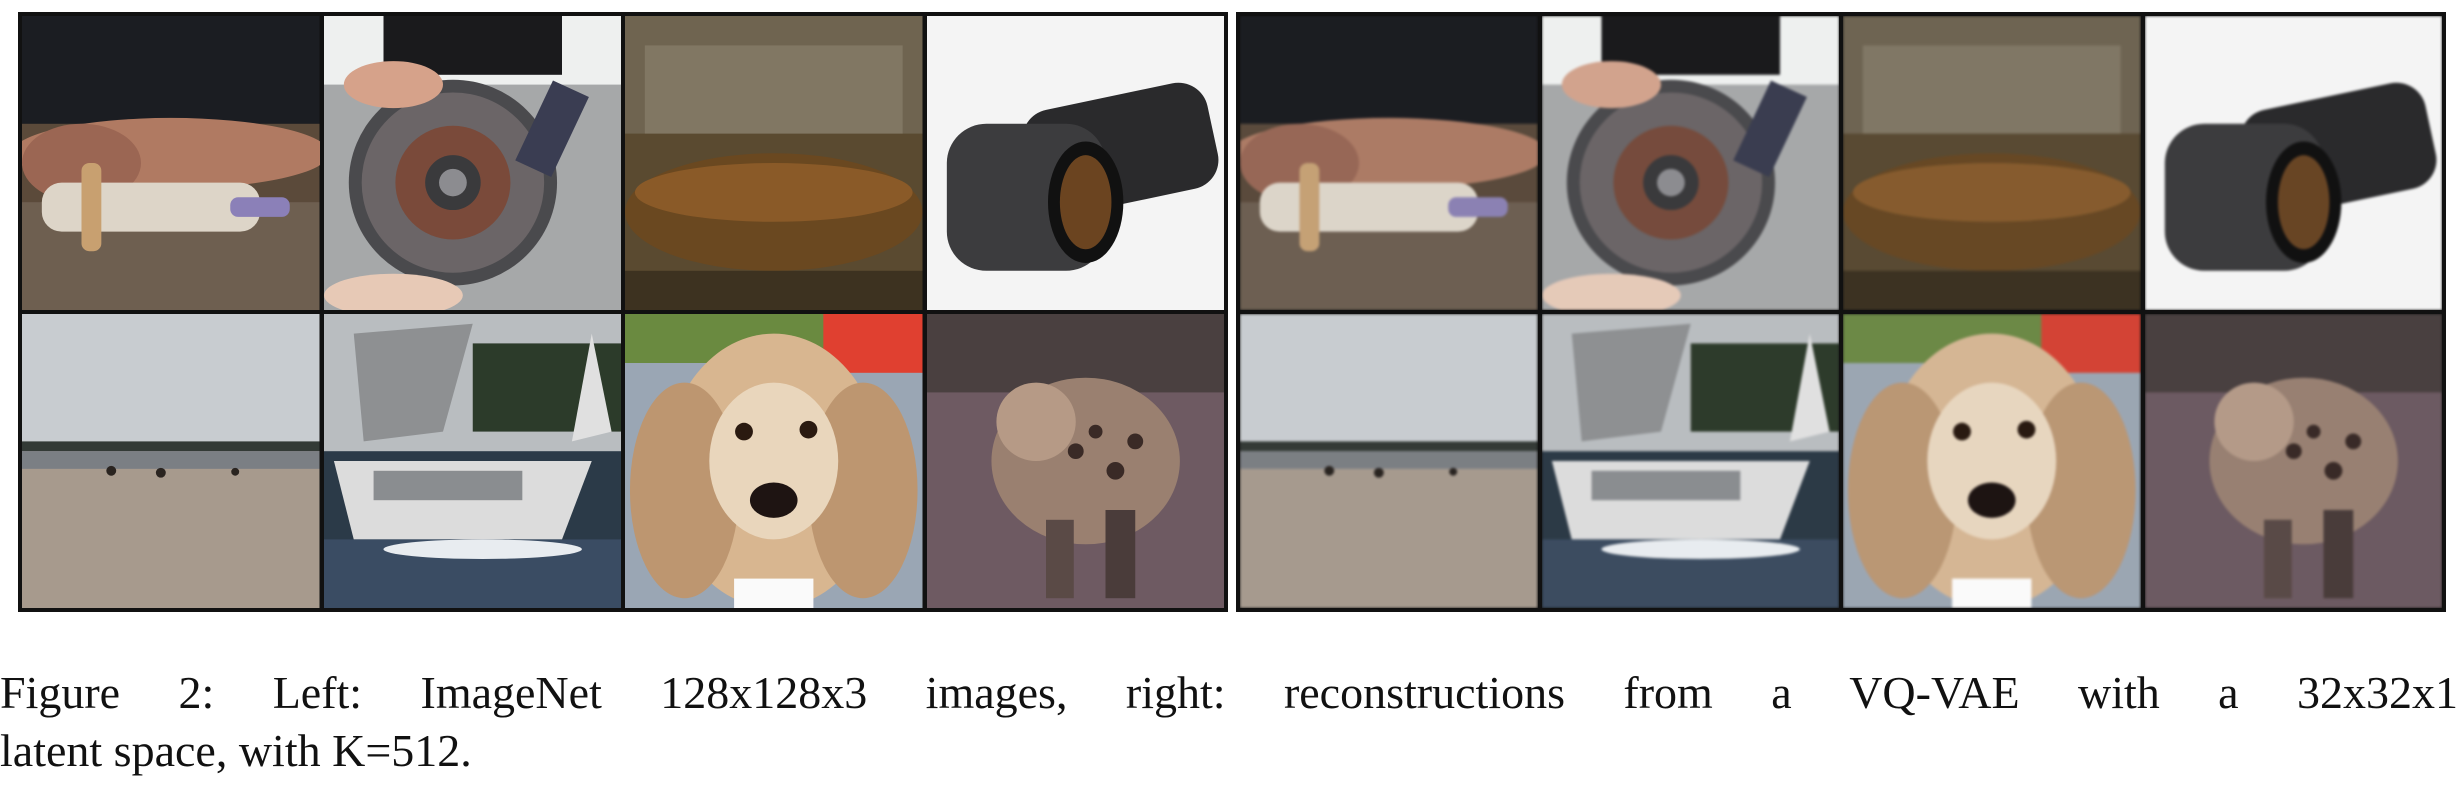  I want to click on recon-spaniel-dog, so click(1992, 461).